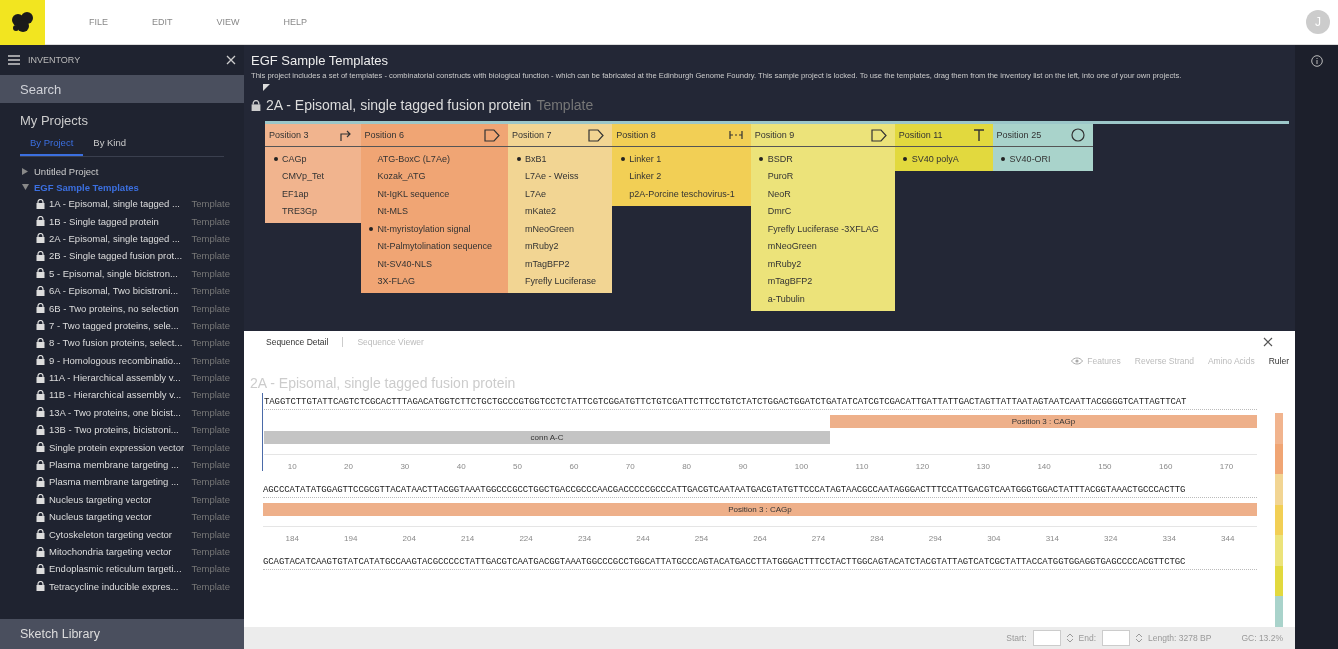 Image resolution: width=1338 pixels, height=649 pixels. I want to click on ruler-tick: 264, so click(760, 538).